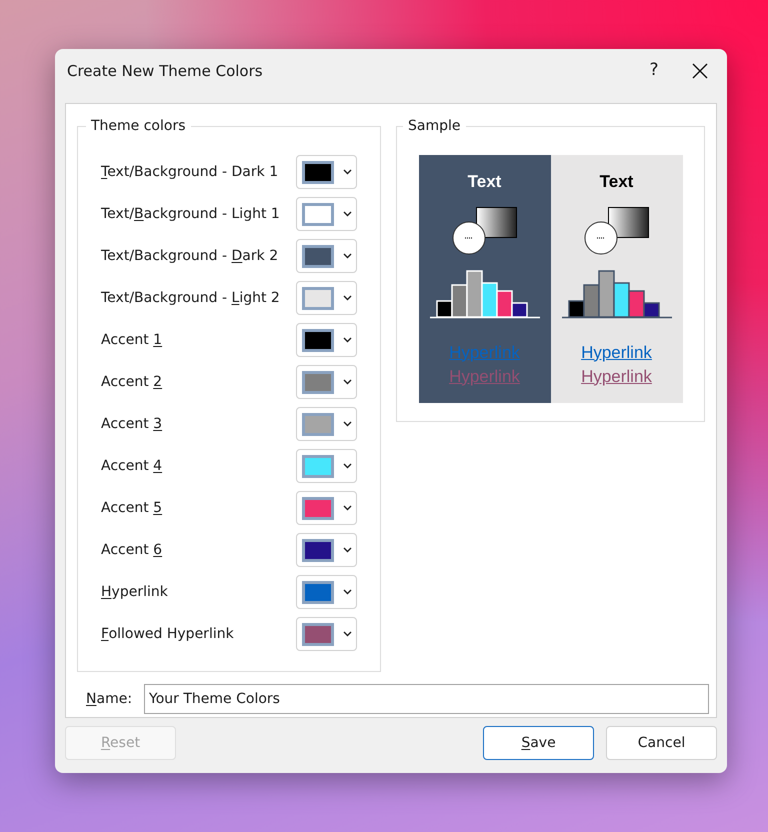  I want to click on color-label: Accent 6, so click(131, 550).